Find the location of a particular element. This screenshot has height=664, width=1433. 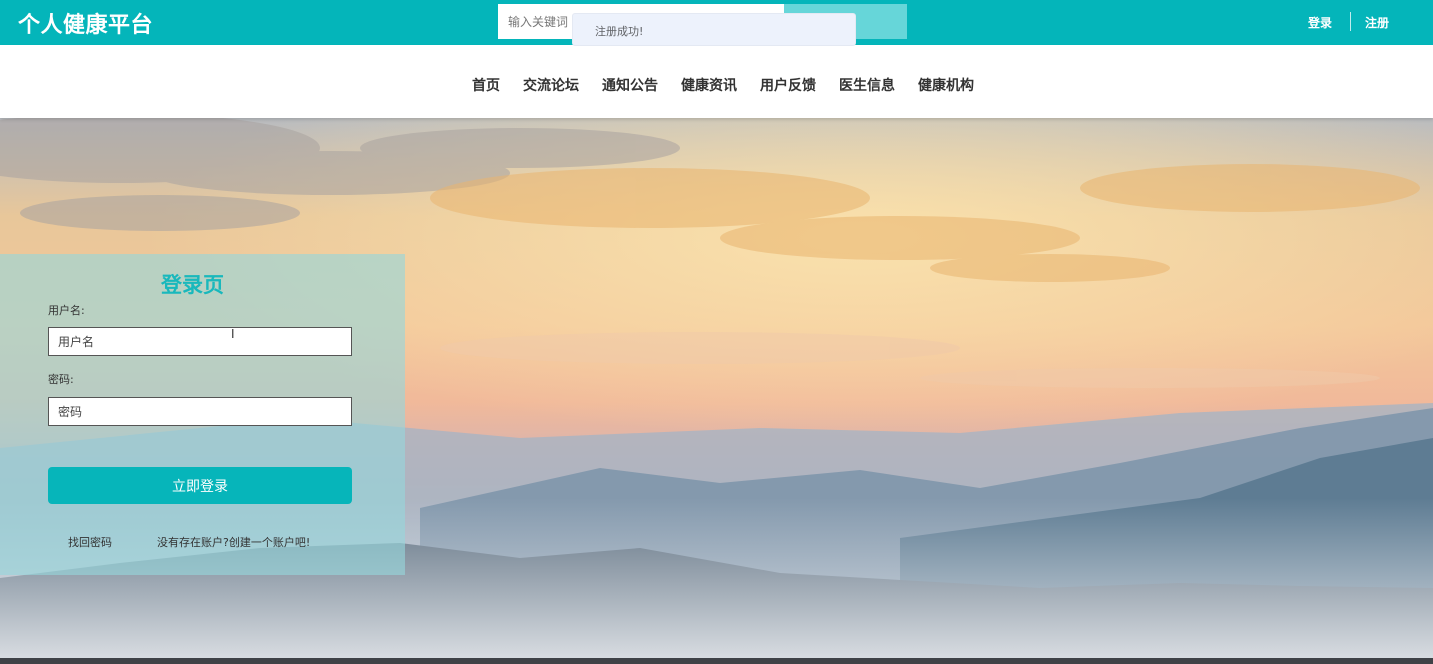

main-nav: 首页 交流论坛 通知公告 健康资讯 用户反馈 医生信息 健康机构 is located at coordinates (734, 85).